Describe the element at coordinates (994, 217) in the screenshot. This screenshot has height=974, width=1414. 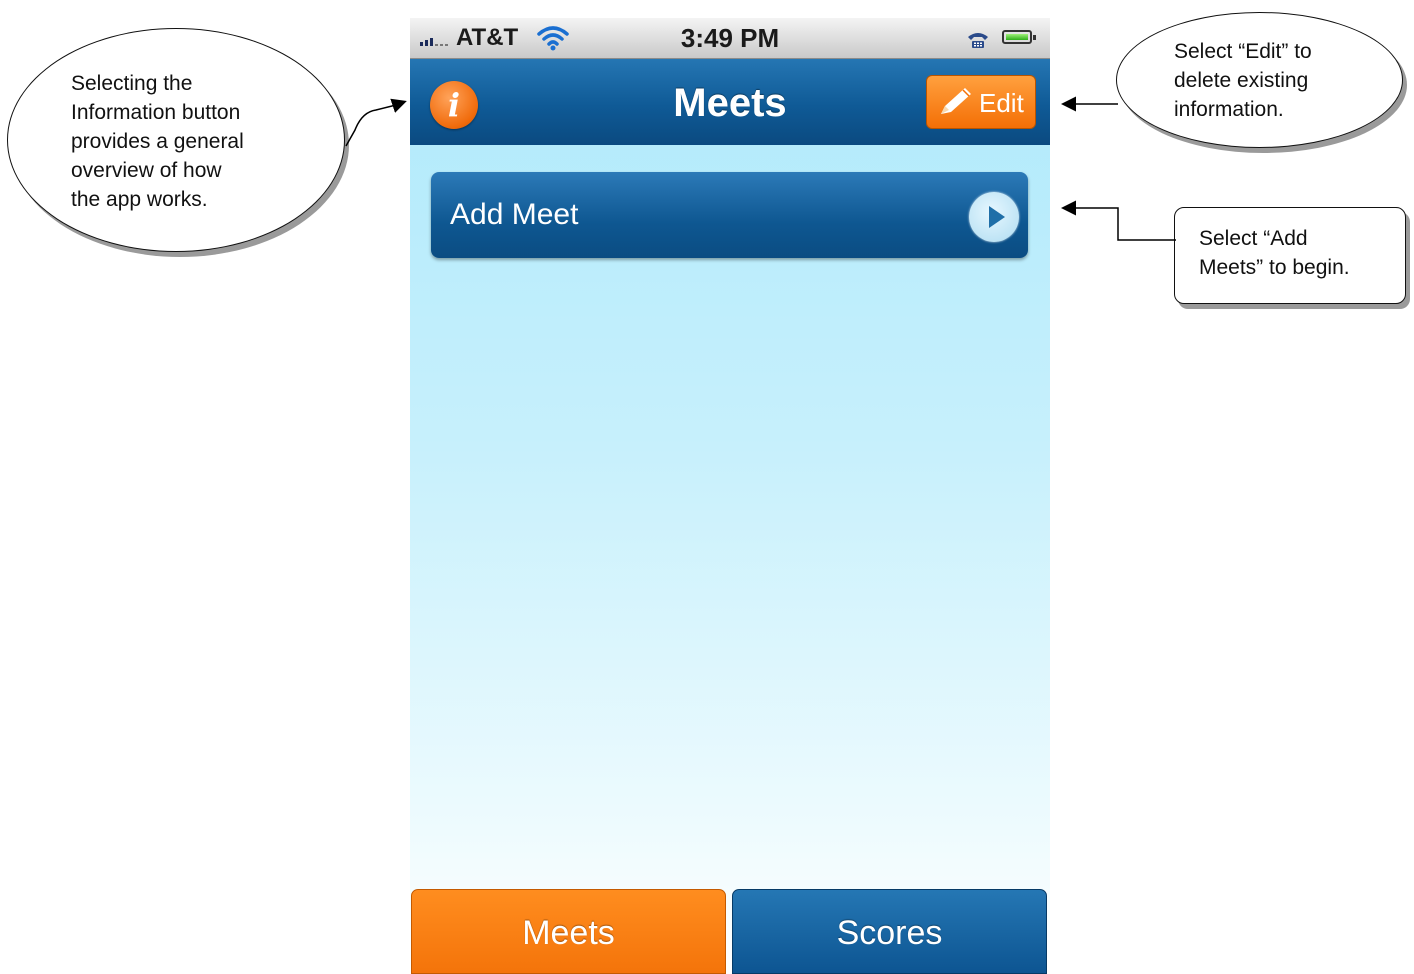
I see `play-arrow-icon` at that location.